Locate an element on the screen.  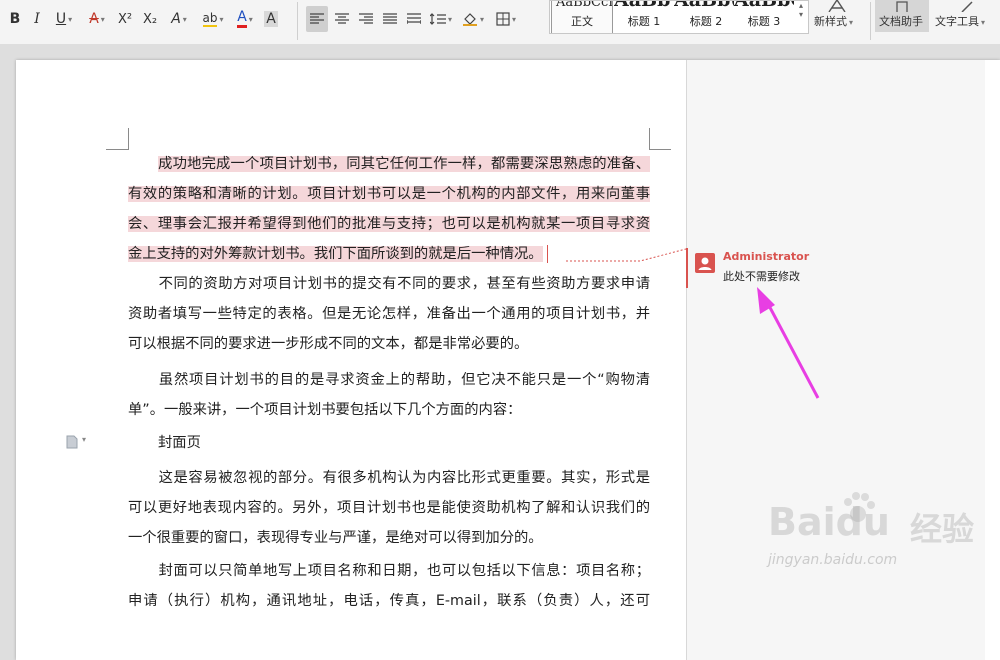
user-icon is located at coordinates (705, 263).